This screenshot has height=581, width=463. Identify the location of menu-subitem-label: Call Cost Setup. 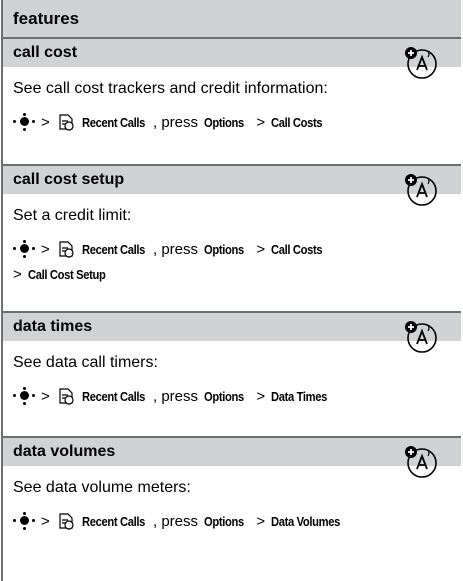
(66, 274).